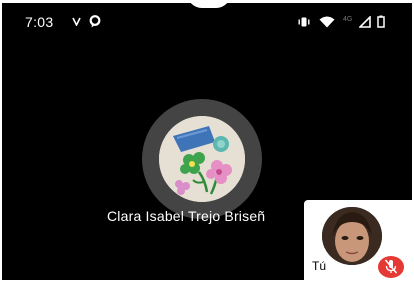 The image size is (414, 284). What do you see at coordinates (319, 266) in the screenshot?
I see `self-label: Tú` at bounding box center [319, 266].